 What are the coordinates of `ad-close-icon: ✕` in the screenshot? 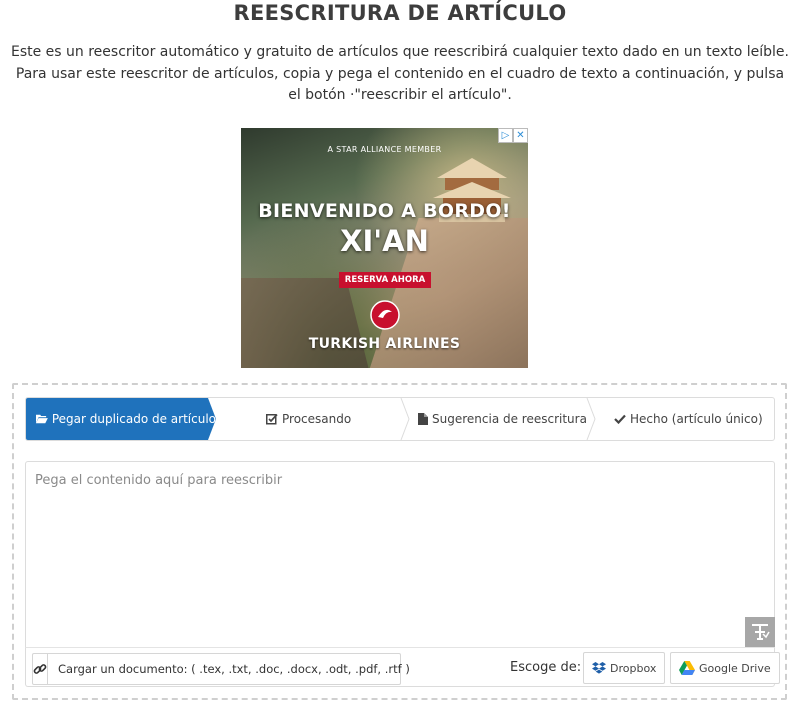 It's located at (520, 135).